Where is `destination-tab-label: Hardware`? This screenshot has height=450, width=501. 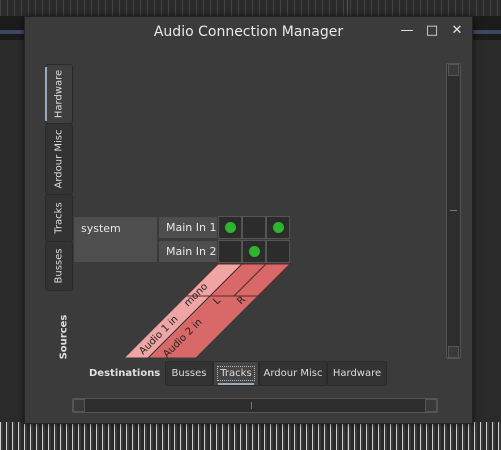
destination-tab-label: Hardware is located at coordinates (357, 373).